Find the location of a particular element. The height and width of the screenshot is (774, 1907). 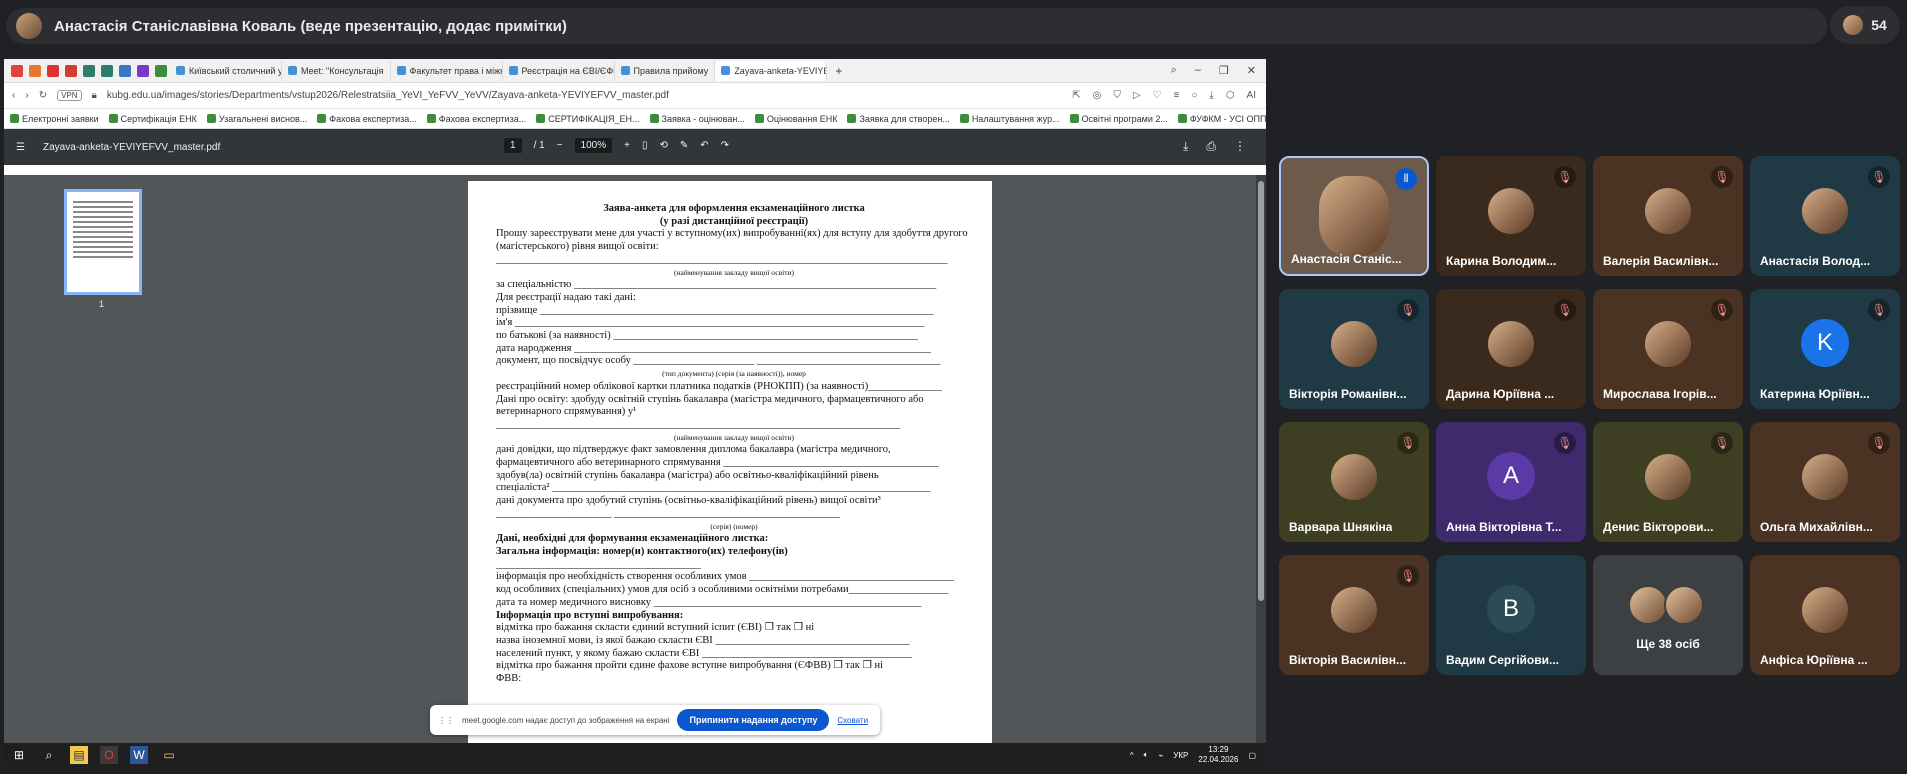

minimize-icon: – is located at coordinates (1198, 70).